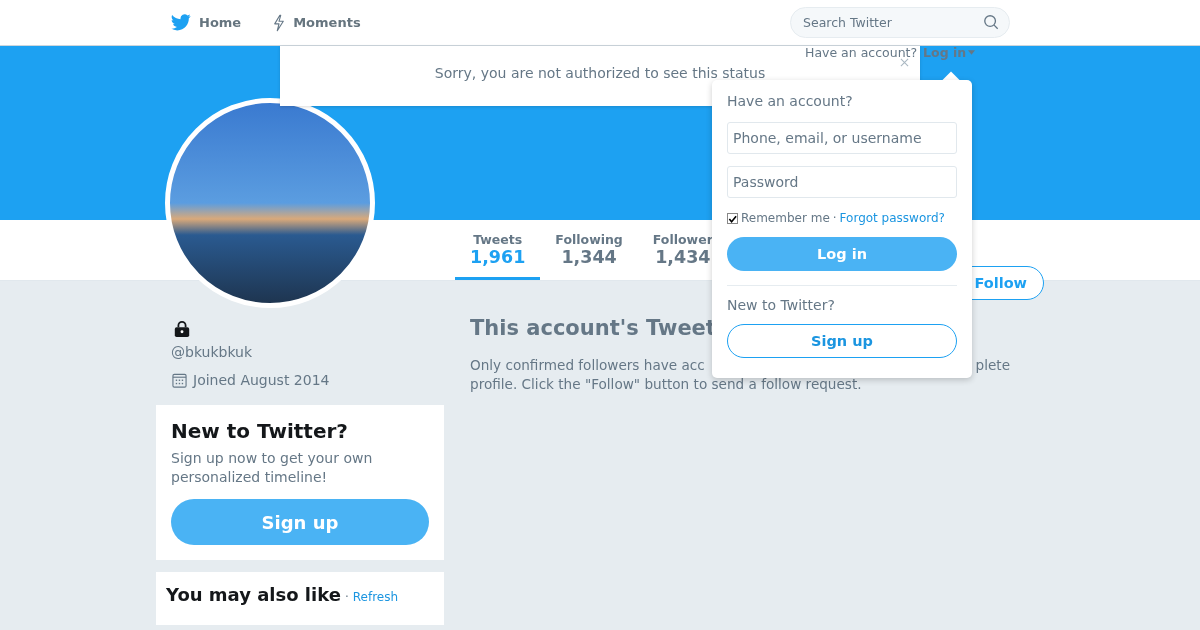  What do you see at coordinates (317, 22) in the screenshot?
I see `nav-link: Moments` at bounding box center [317, 22].